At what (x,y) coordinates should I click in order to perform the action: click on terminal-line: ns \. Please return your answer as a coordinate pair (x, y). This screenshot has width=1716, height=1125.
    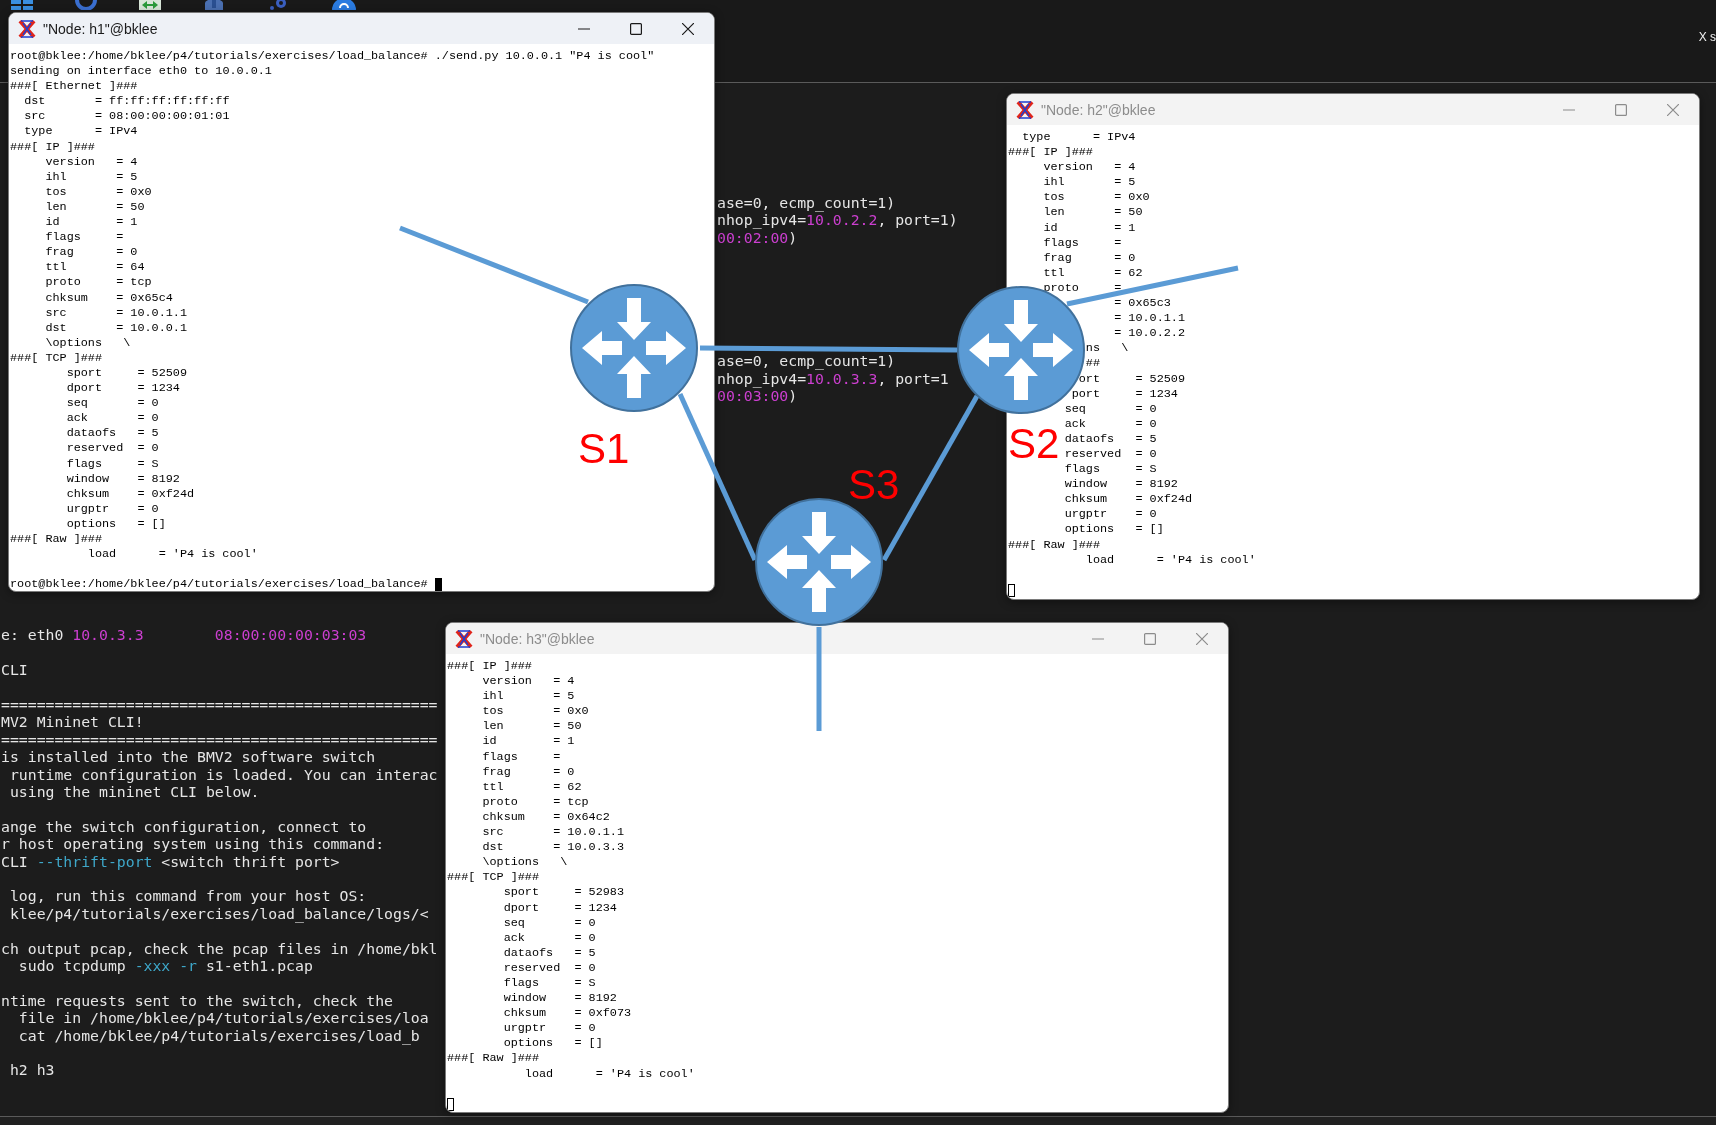
    Looking at the image, I should click on (1107, 349).